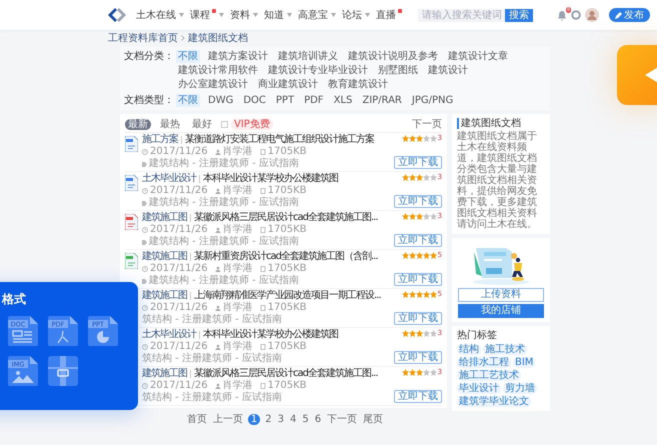  Describe the element at coordinates (224, 124) in the screenshot. I see `vip-checkbox` at that location.